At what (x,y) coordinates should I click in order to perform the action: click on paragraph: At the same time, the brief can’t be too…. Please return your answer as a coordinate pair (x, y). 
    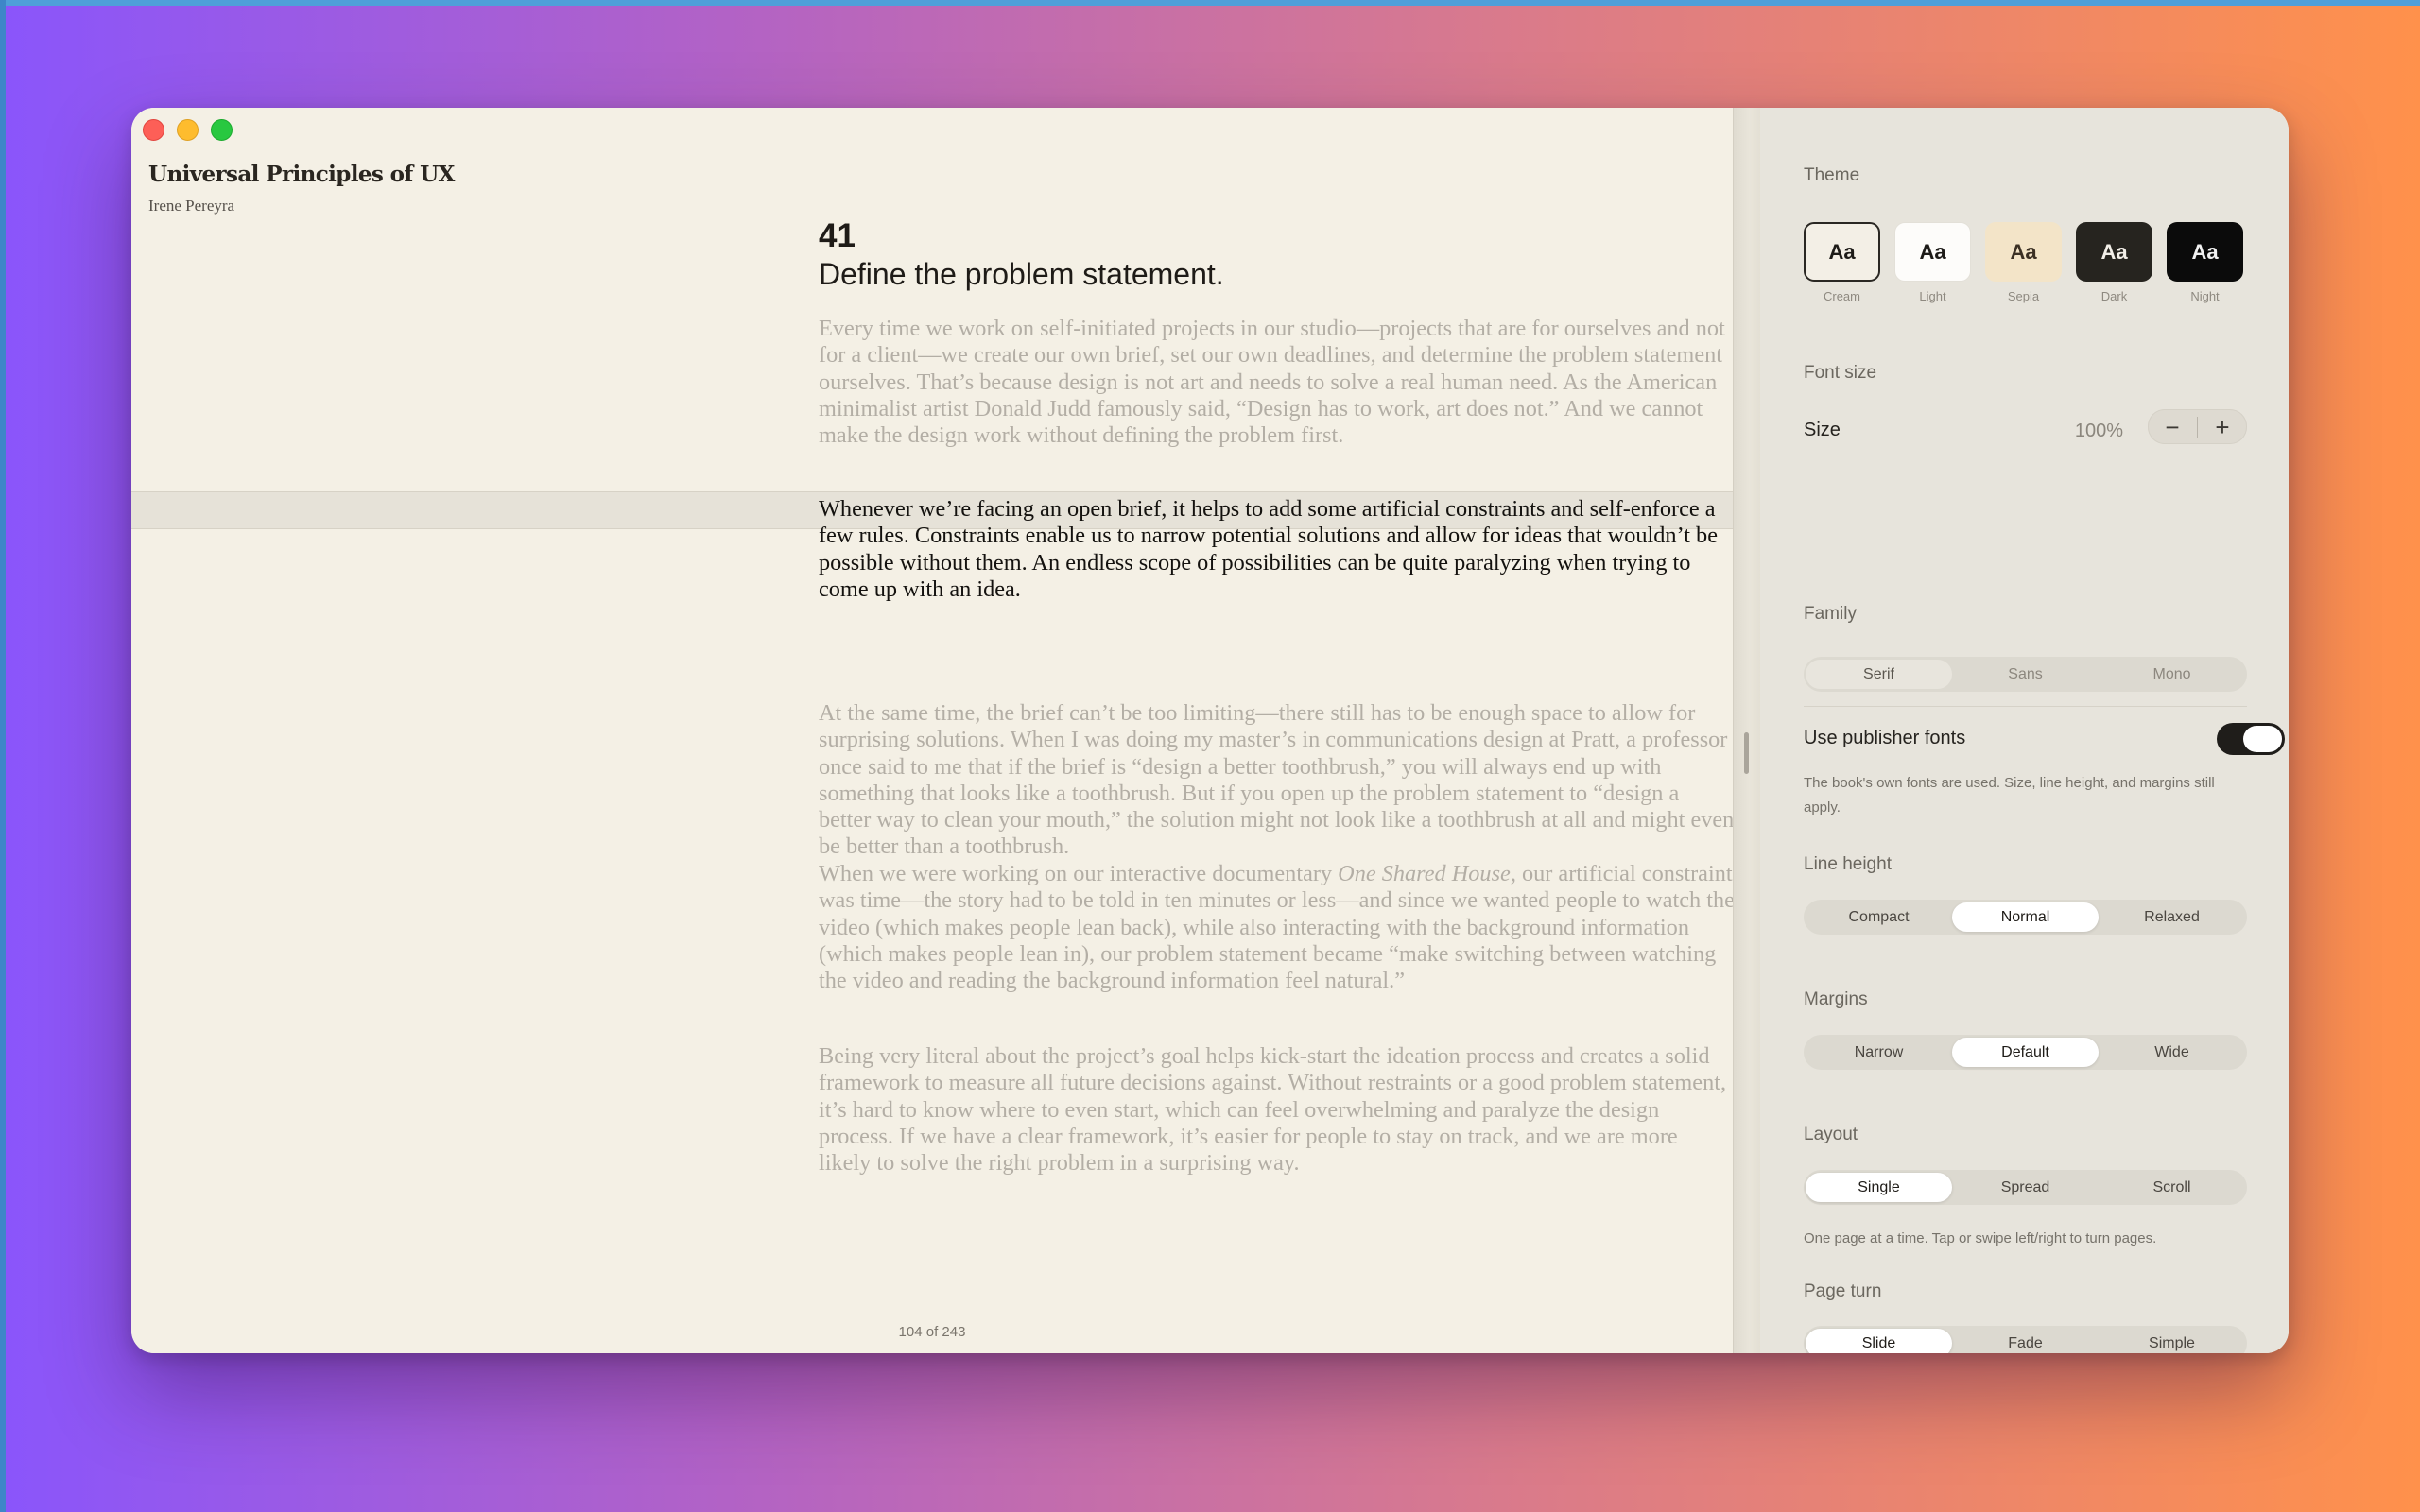
    Looking at the image, I should click on (1277, 780).